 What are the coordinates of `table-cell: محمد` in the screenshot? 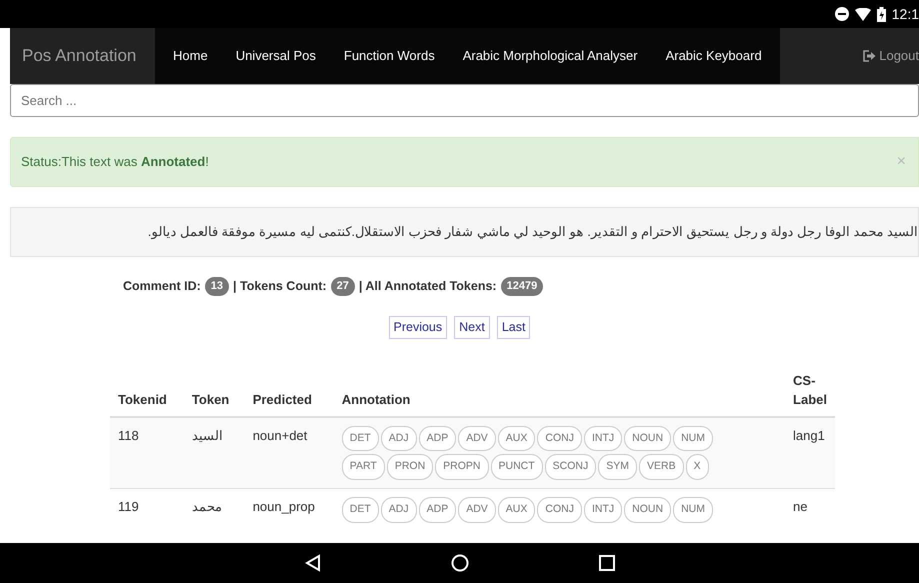 It's located at (214, 509).